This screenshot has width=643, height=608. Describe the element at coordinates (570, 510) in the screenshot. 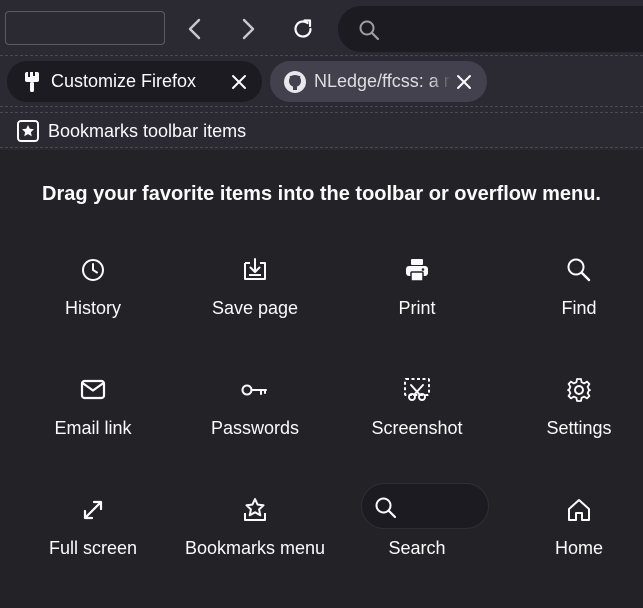

I see `home-icon` at that location.